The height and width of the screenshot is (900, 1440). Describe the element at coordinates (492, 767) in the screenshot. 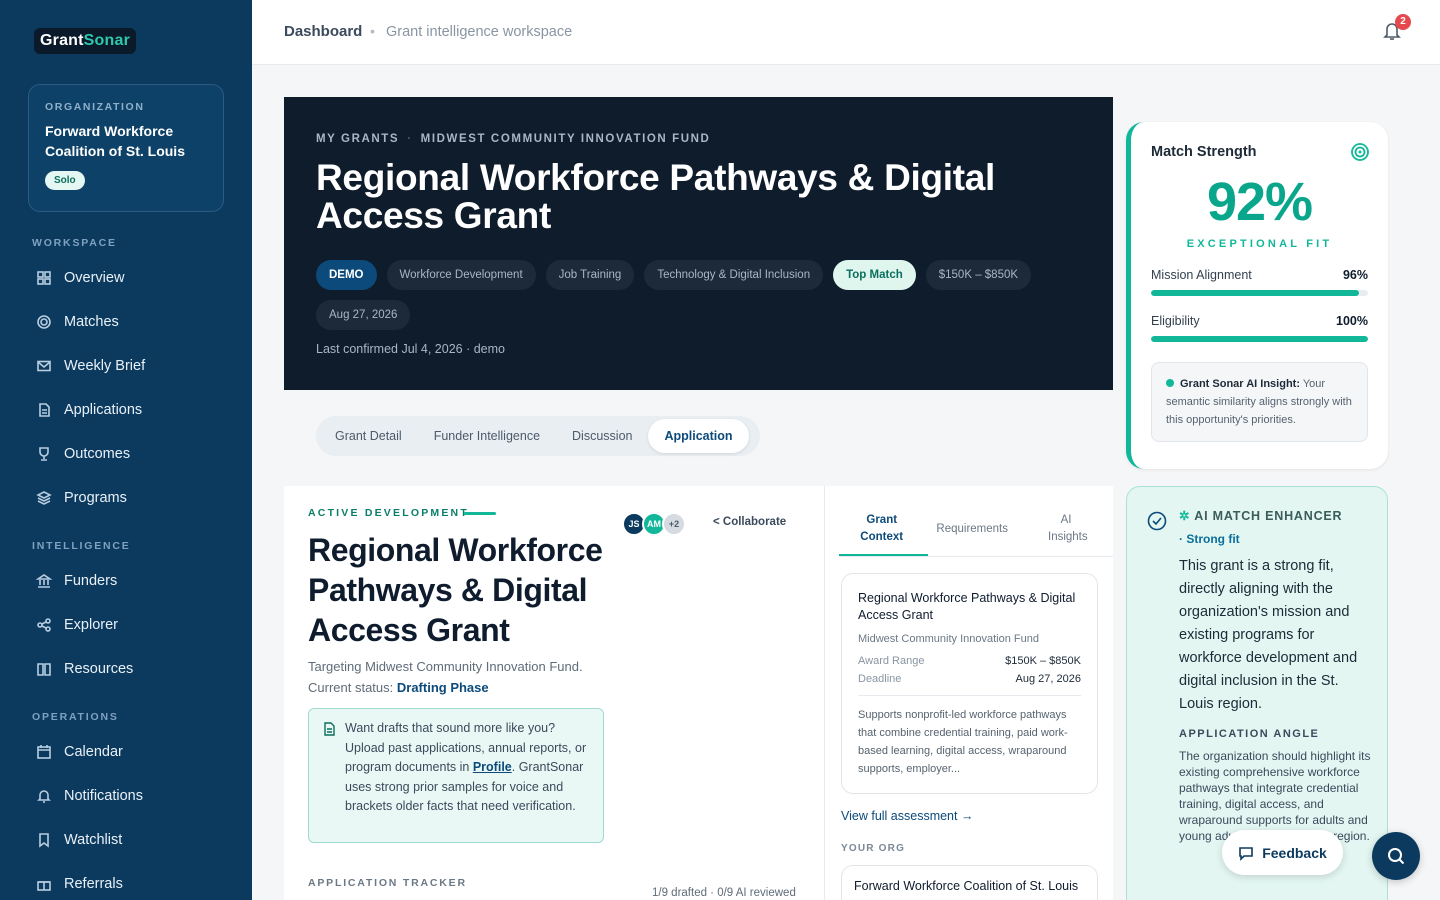

I see `profile-link: Profile` at that location.